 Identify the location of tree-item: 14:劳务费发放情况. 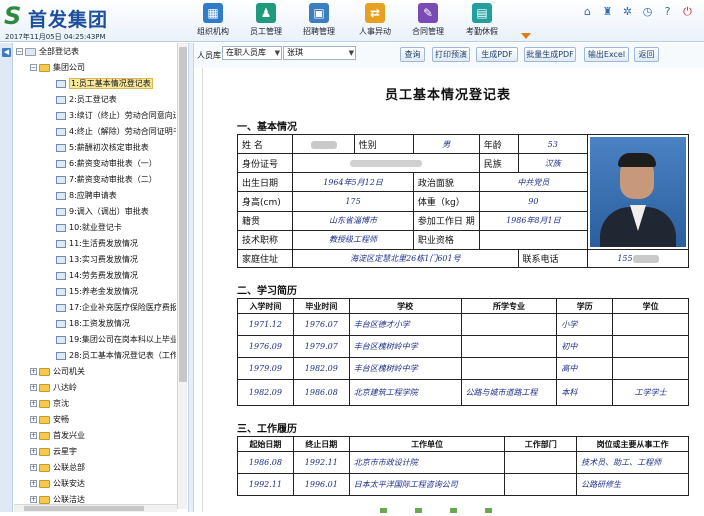
(97, 275).